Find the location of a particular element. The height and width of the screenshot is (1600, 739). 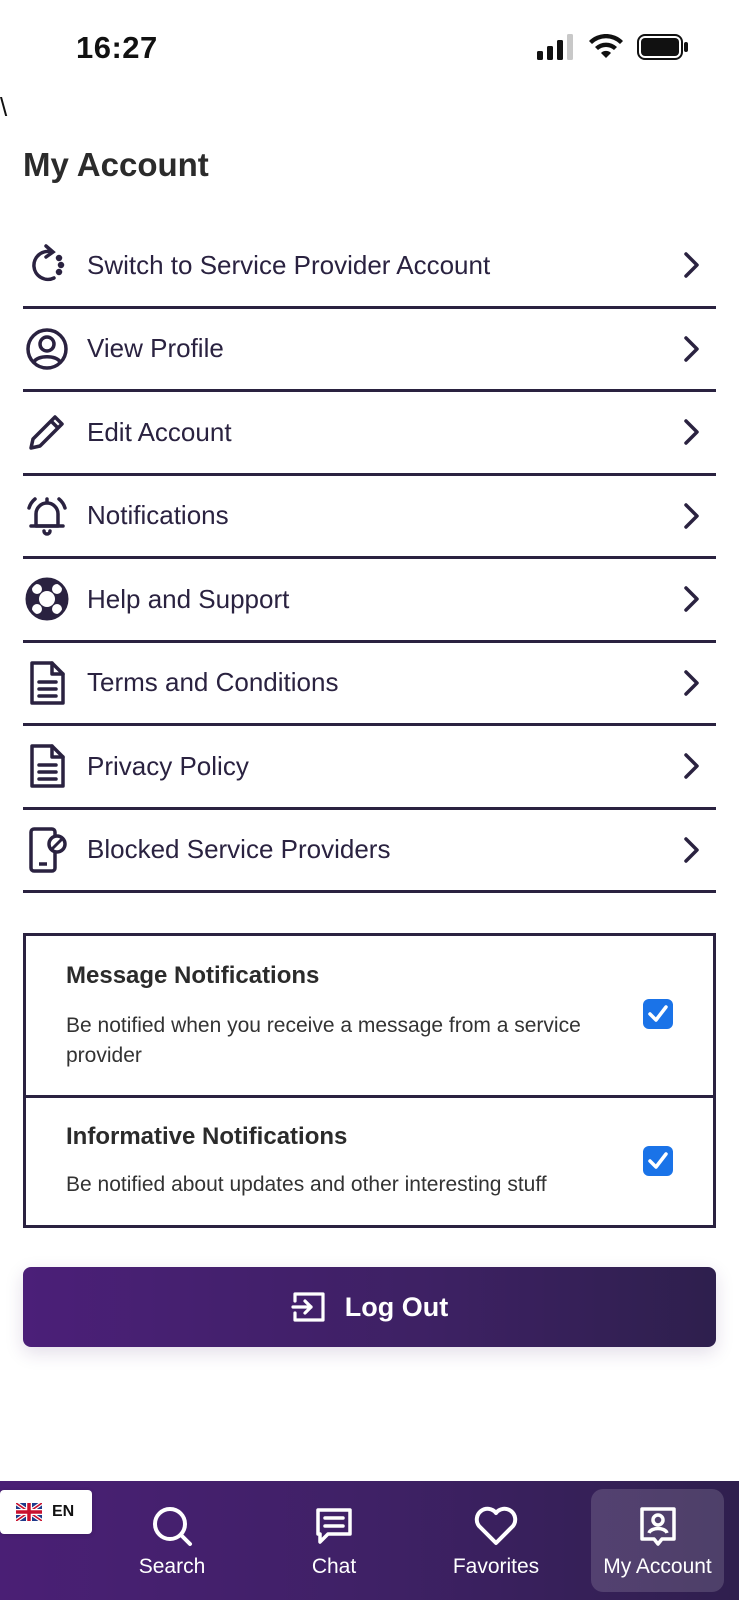

informative-notifications-checkbox is located at coordinates (658, 1161).